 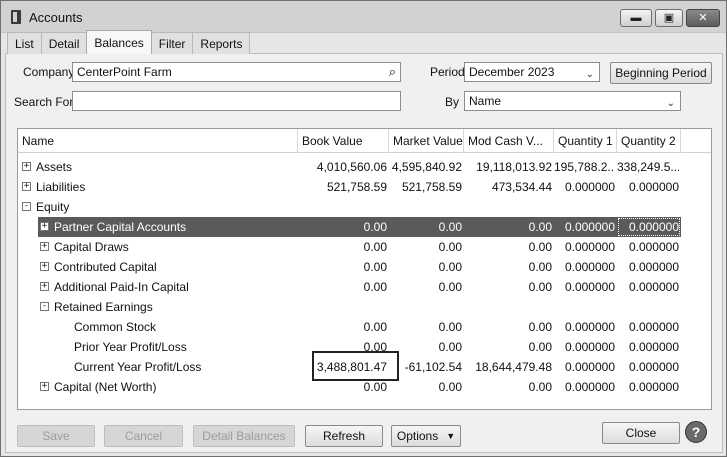 What do you see at coordinates (508, 187) in the screenshot?
I see `cell-mod-cash-value: 473,534.44` at bounding box center [508, 187].